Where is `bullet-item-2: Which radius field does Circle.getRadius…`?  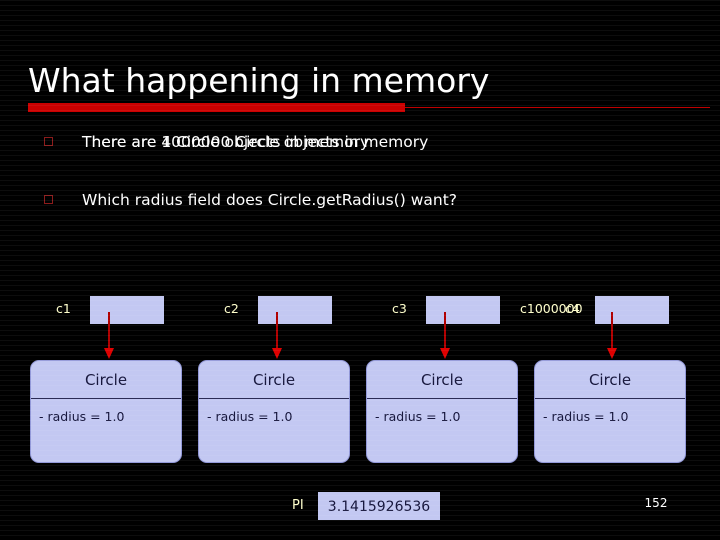 bullet-item-2: Which radius field does Circle.getRadius… is located at coordinates (374, 200).